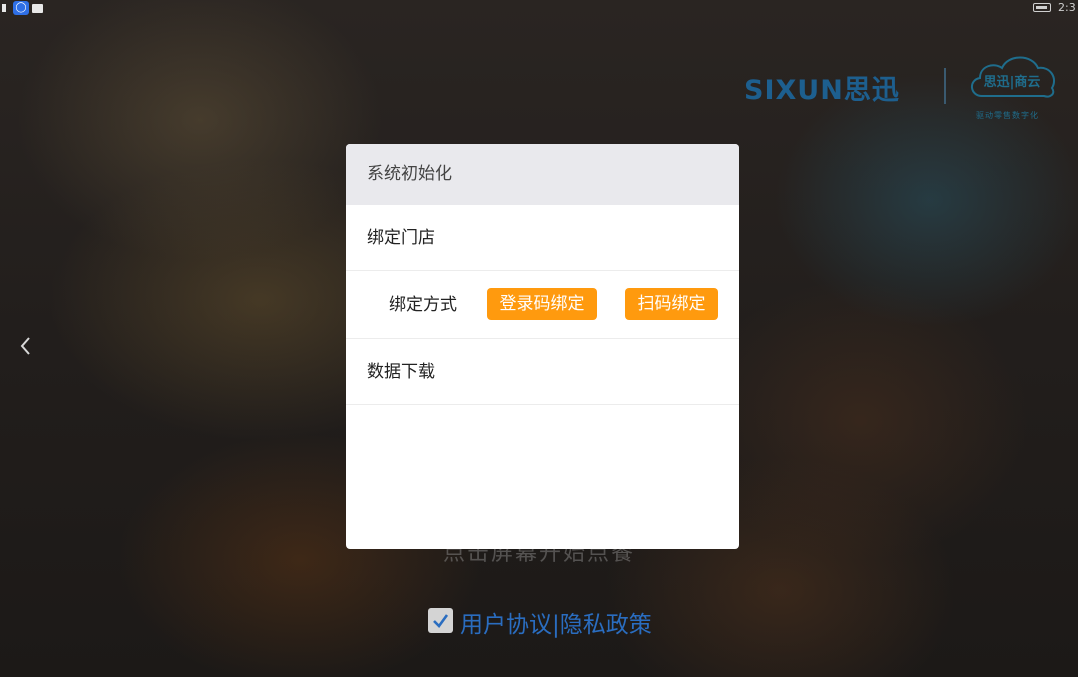  I want to click on brand-name: SIXUN思迅, so click(822, 90).